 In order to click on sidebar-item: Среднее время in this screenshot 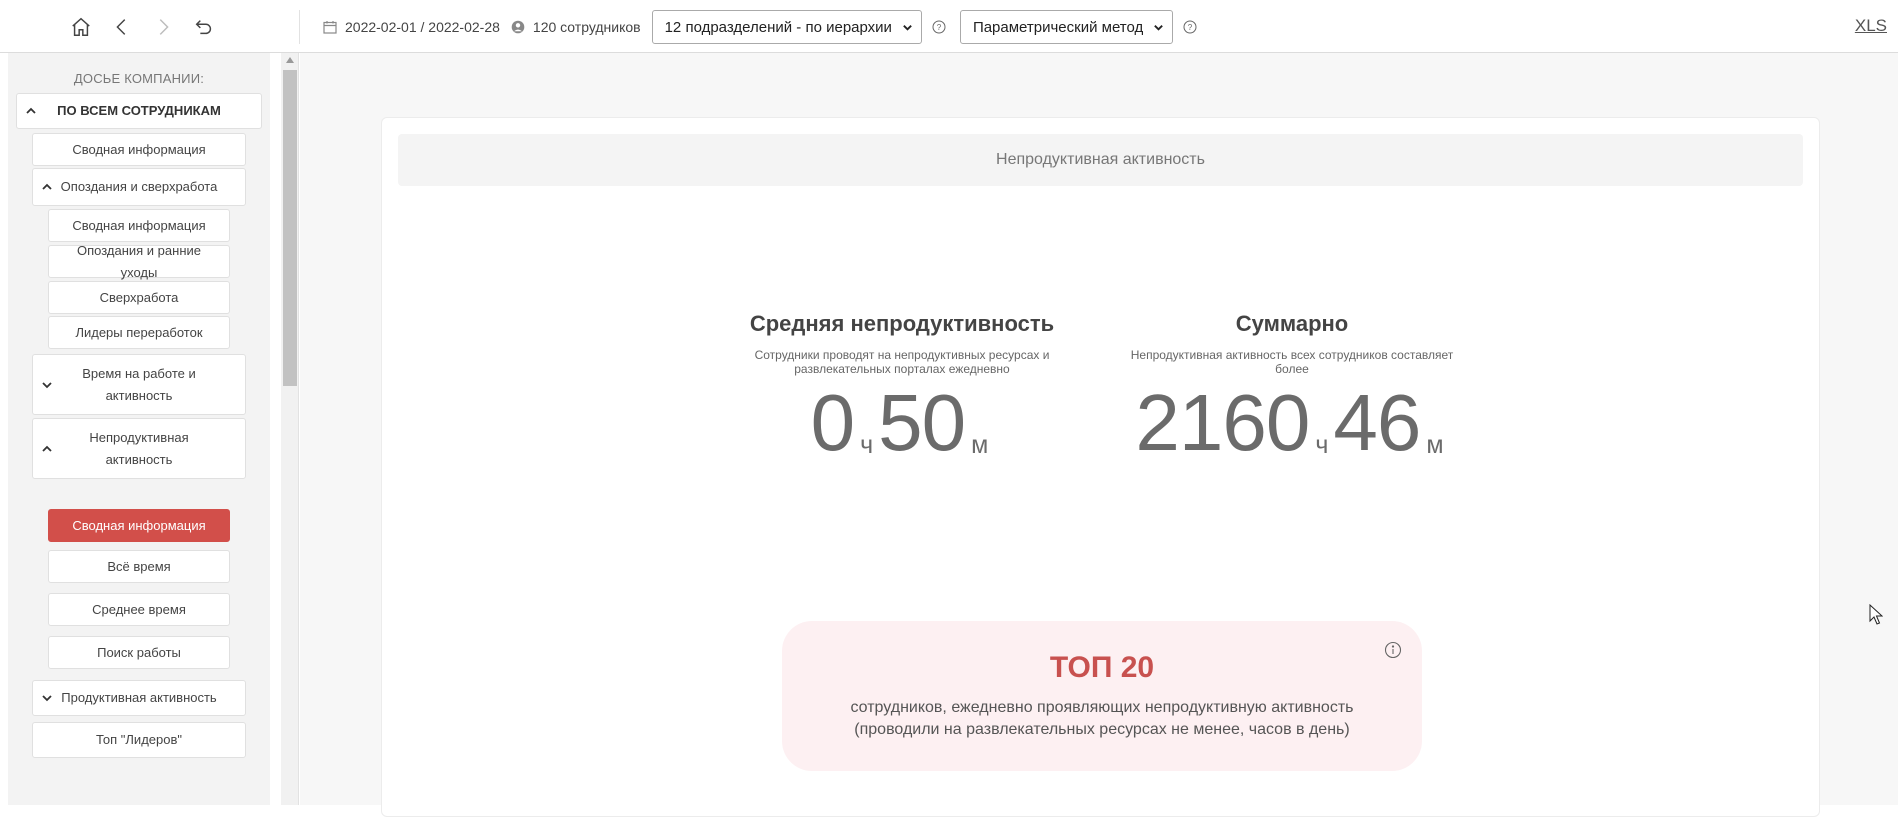, I will do `click(139, 609)`.